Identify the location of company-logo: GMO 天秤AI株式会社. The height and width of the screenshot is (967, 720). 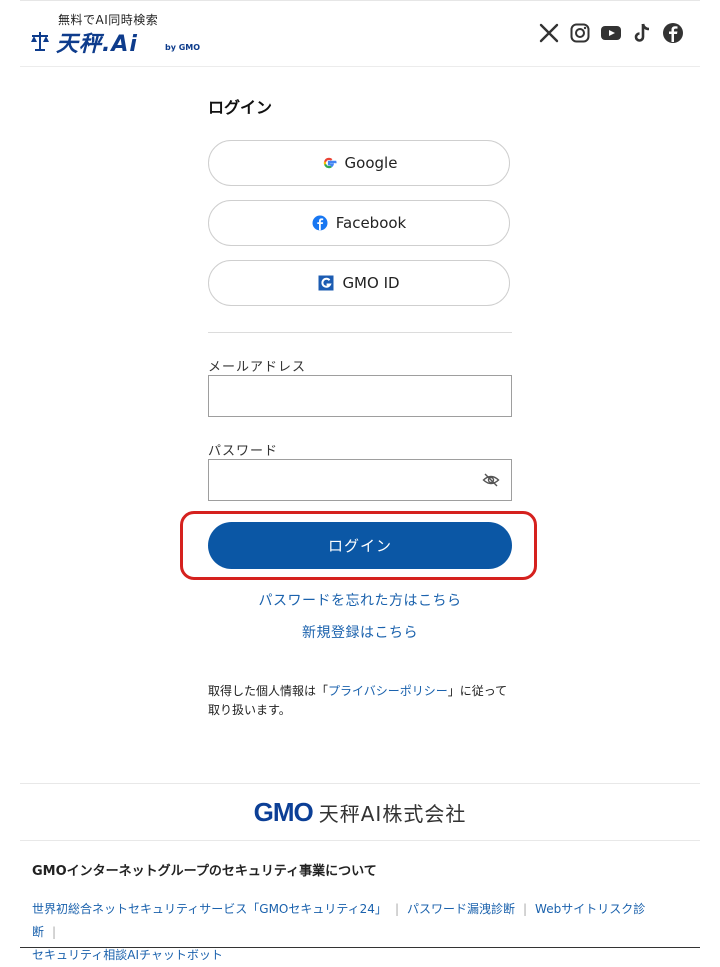
(360, 812).